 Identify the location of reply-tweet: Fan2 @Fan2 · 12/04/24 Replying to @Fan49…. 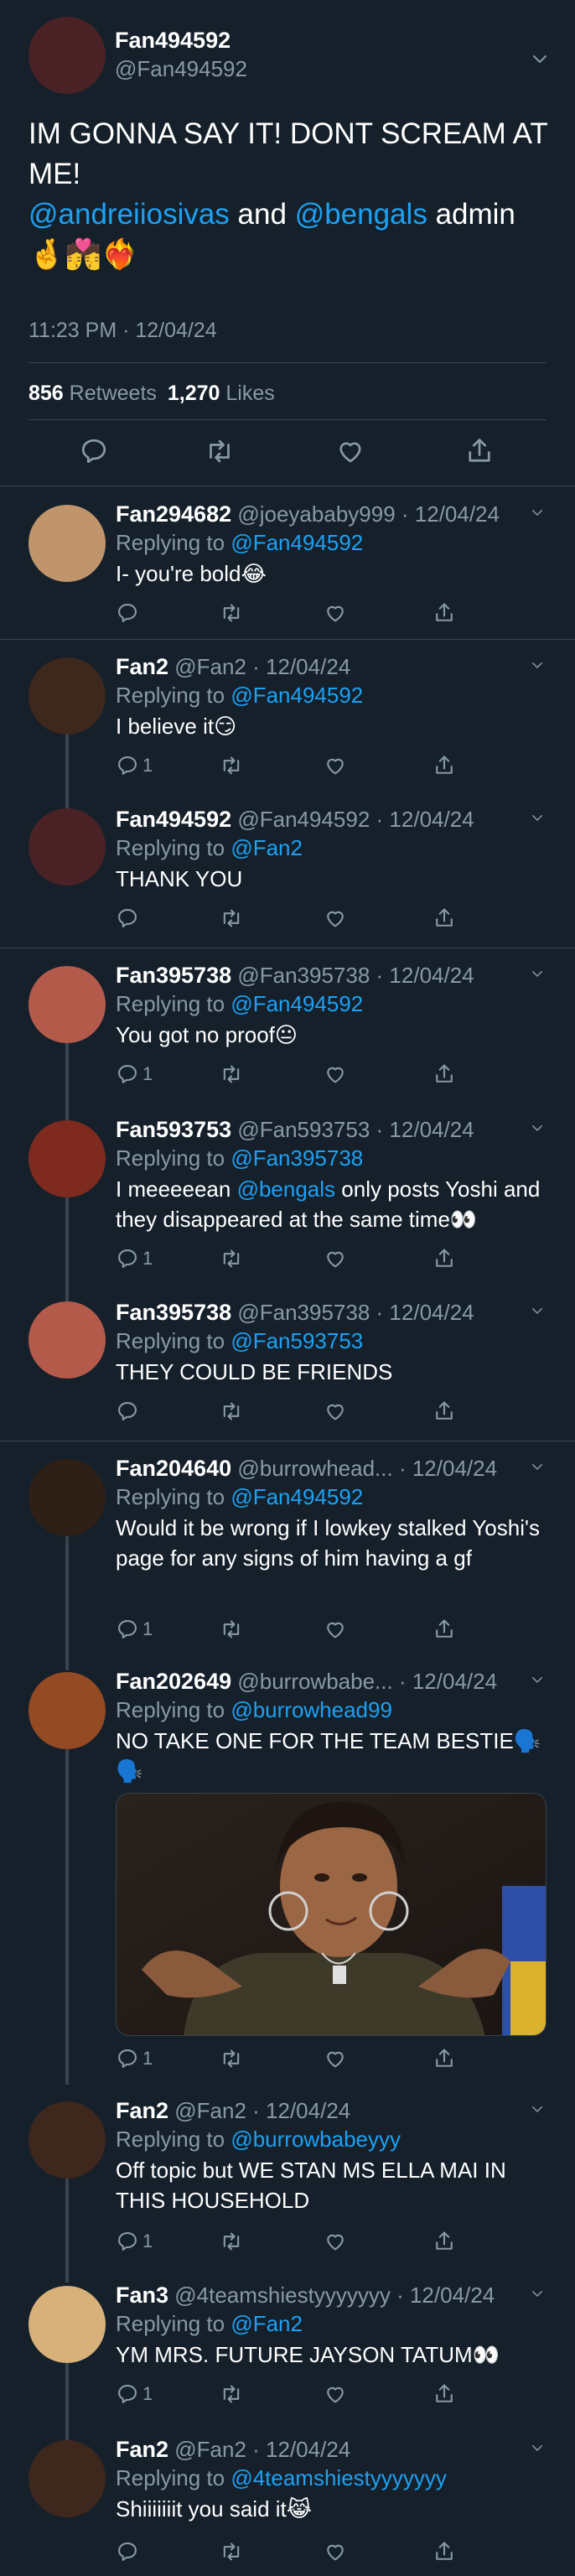
(287, 718).